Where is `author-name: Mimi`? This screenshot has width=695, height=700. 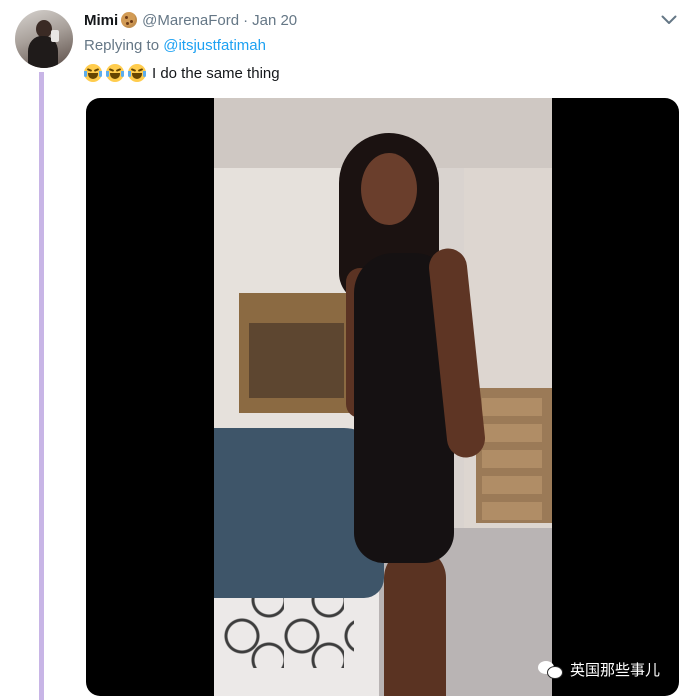 author-name: Mimi is located at coordinates (101, 20).